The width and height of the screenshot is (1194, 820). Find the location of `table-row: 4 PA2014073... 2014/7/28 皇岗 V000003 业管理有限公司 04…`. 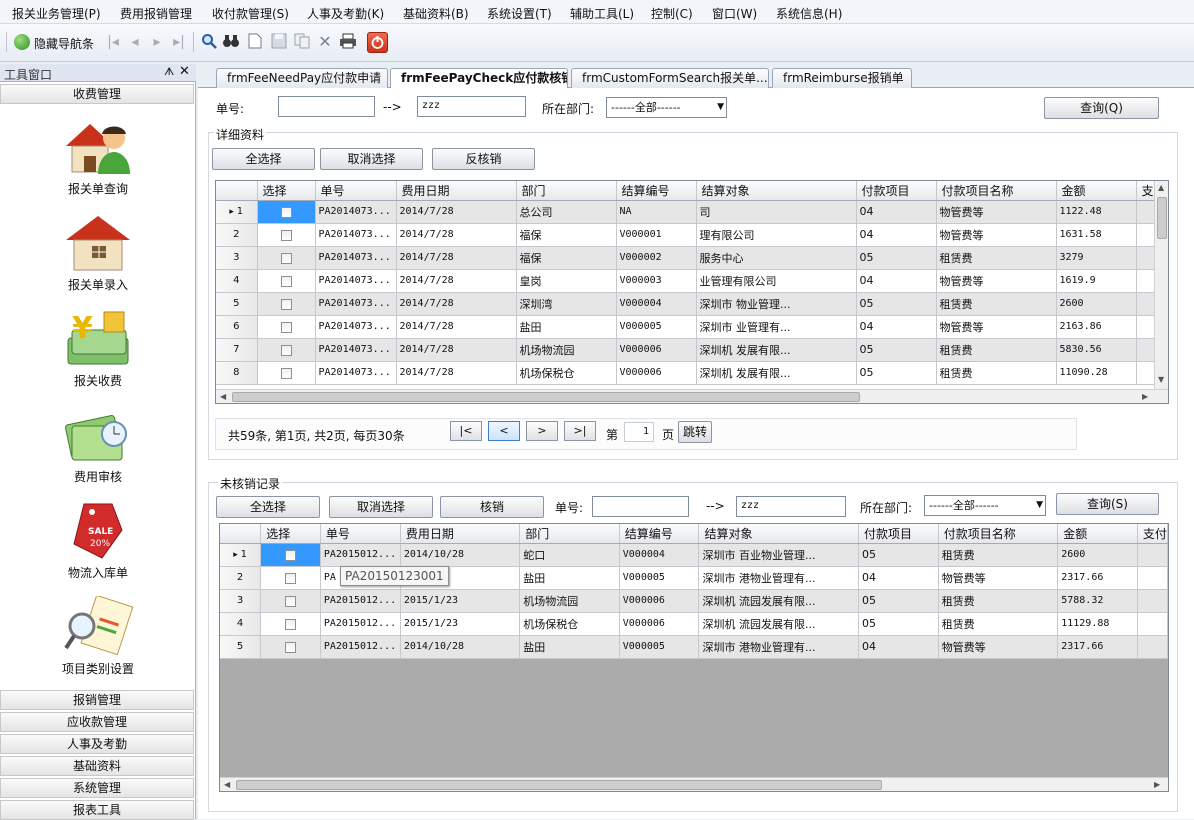

table-row: 4 PA2014073... 2014/7/28 皇岗 V000003 业管理有限公司 04… is located at coordinates (691, 281).